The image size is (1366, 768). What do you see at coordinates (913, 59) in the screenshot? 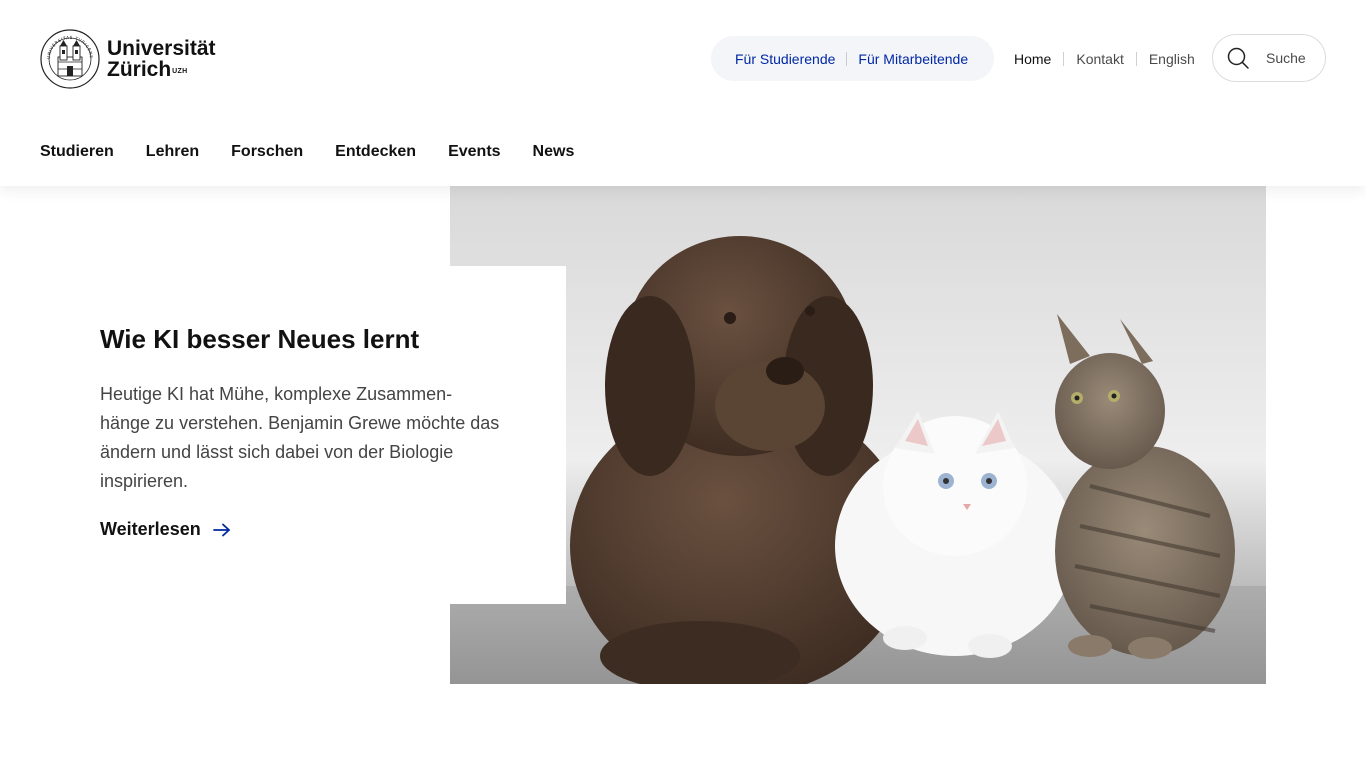
I see `audience-link-staff: Für Mitarbeitende` at bounding box center [913, 59].